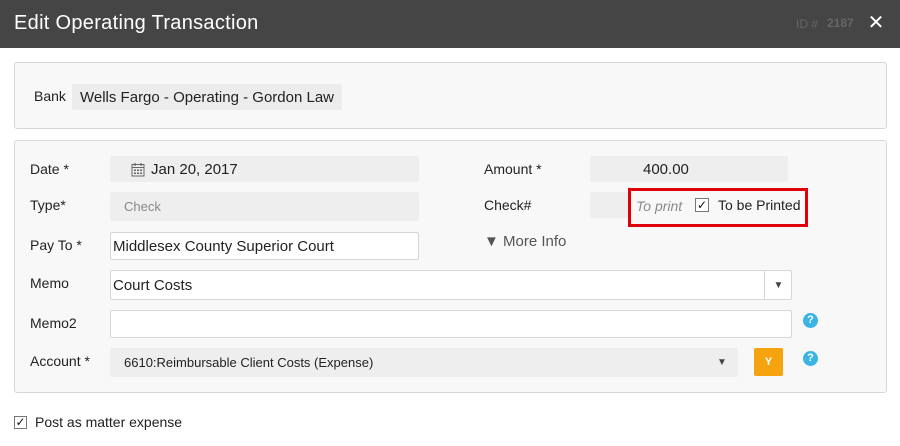 This screenshot has height=446, width=900. I want to click on account-y-button: Y, so click(768, 362).